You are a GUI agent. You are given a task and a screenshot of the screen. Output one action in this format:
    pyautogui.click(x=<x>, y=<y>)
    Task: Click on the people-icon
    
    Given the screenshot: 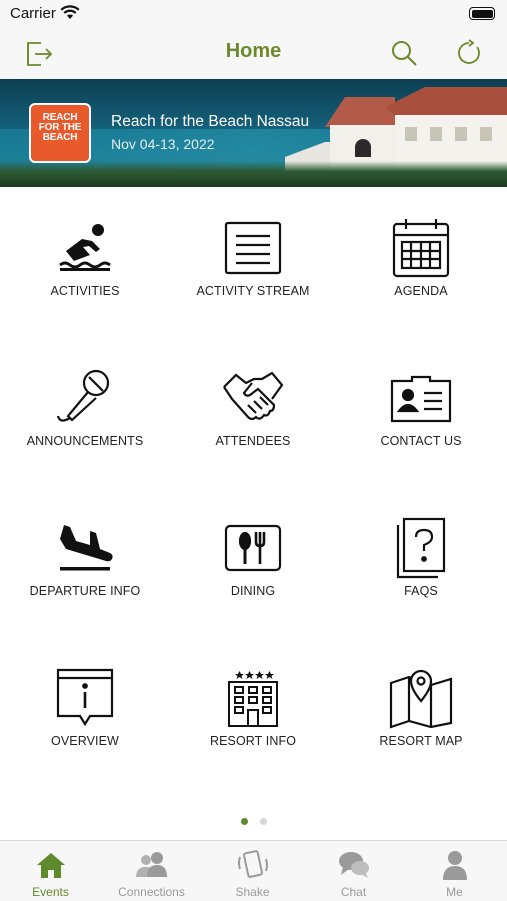 What is the action you would take?
    pyautogui.click(x=152, y=865)
    